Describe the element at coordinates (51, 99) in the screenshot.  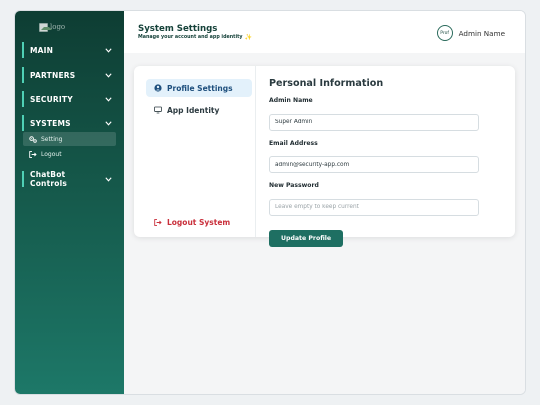
I see `sidebar-section-label: SECURITY` at that location.